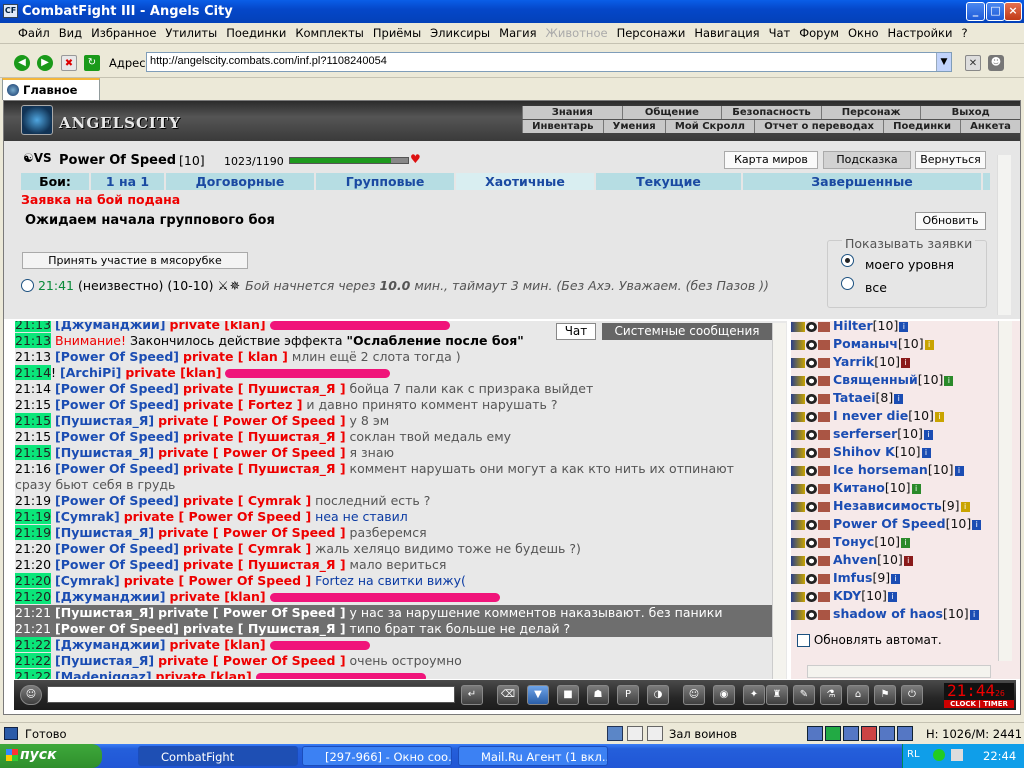 The height and width of the screenshot is (768, 1024). What do you see at coordinates (1013, 11) in the screenshot?
I see `close-button: ×` at bounding box center [1013, 11].